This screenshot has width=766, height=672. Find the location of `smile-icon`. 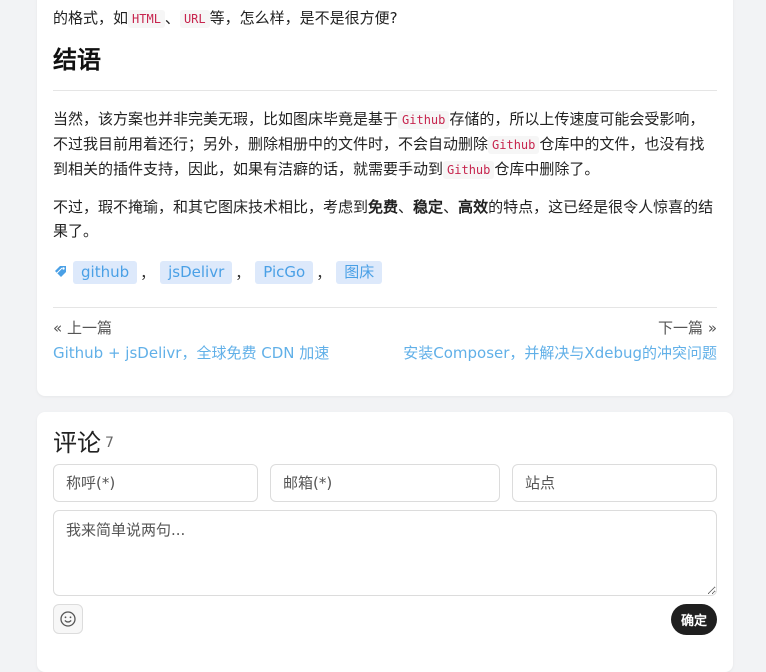

smile-icon is located at coordinates (68, 619).